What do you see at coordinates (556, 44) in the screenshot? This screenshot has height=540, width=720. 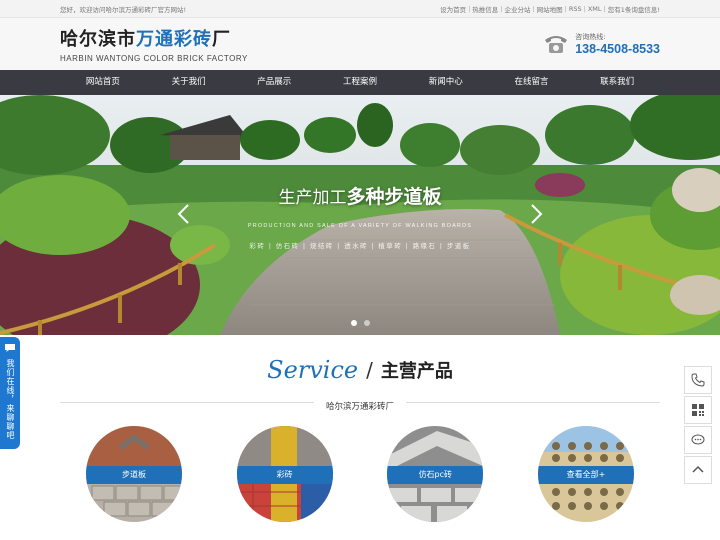 I see `telephone-icon` at bounding box center [556, 44].